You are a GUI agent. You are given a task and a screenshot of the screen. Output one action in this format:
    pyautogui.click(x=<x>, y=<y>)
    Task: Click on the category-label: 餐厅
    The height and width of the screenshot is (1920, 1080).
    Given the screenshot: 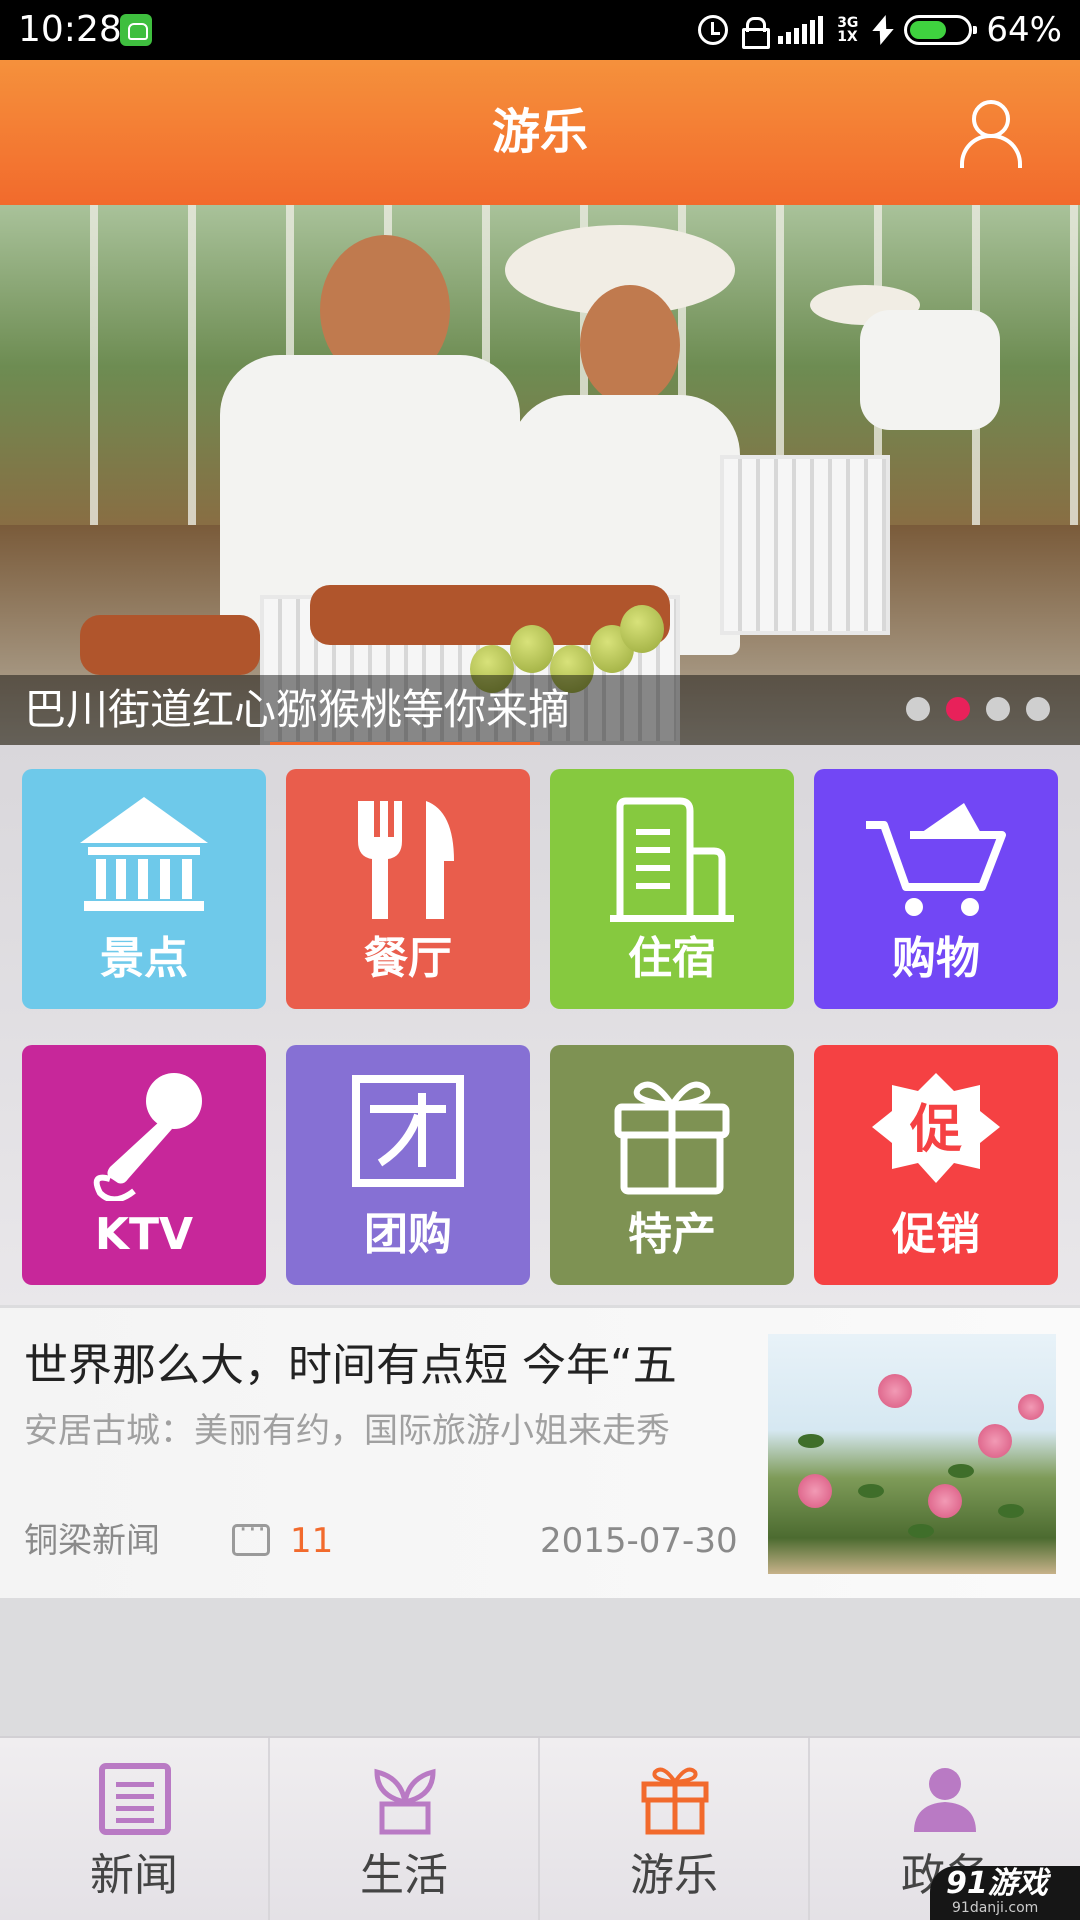 What is the action you would take?
    pyautogui.click(x=408, y=958)
    